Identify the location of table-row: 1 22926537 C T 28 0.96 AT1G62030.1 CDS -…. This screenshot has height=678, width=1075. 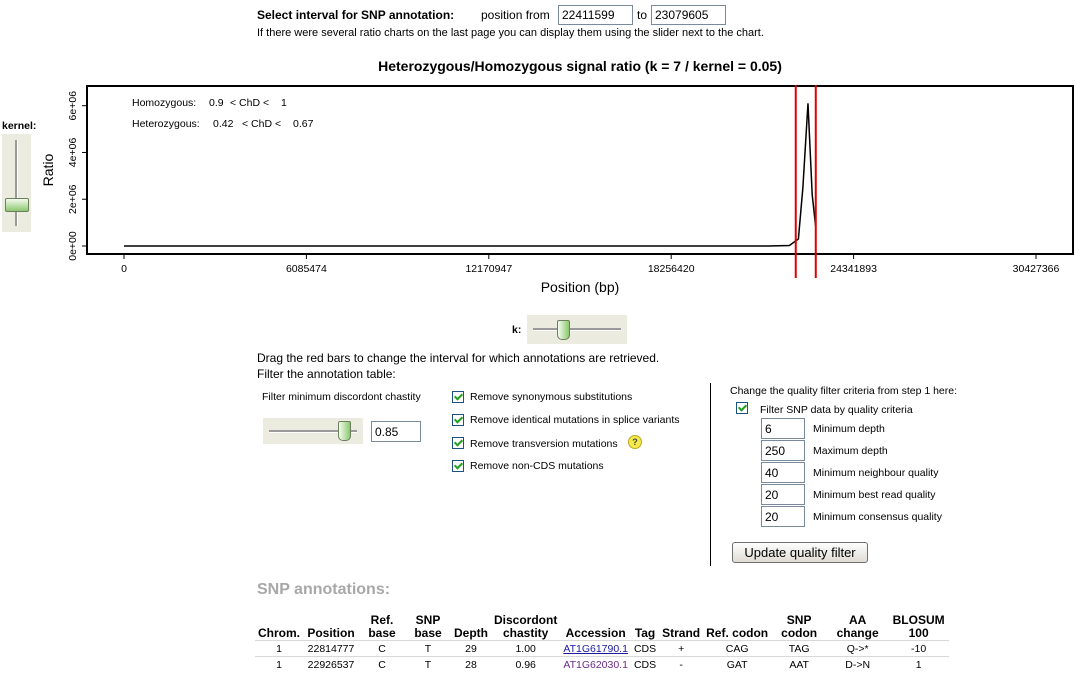
(602, 664).